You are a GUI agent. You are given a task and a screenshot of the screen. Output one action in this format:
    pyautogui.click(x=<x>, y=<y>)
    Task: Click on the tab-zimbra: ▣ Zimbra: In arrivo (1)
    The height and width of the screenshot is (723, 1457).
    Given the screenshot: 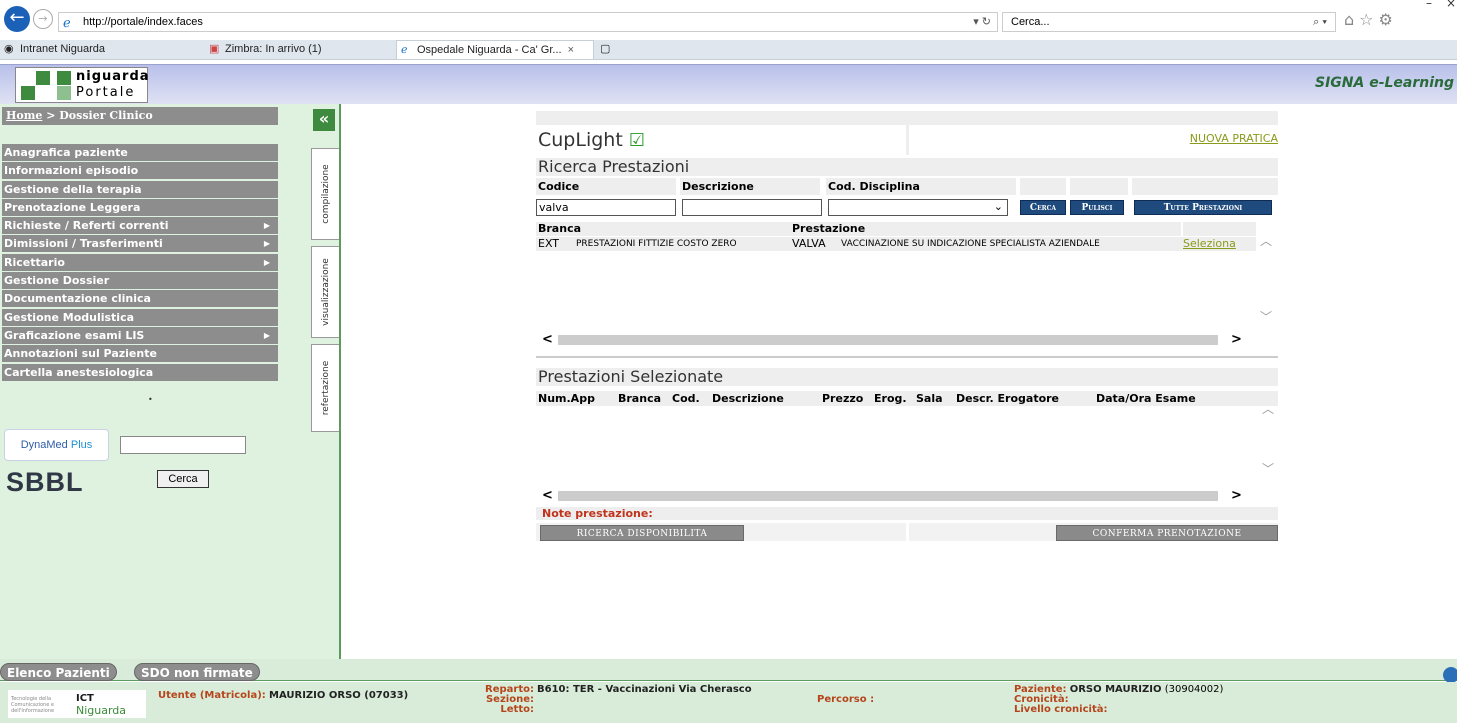 What is the action you would take?
    pyautogui.click(x=300, y=49)
    